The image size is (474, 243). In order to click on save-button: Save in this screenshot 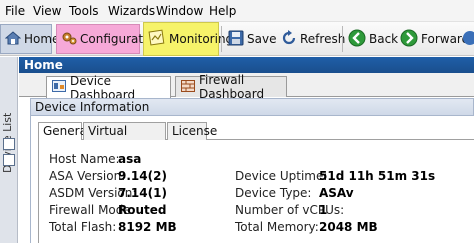, I will do `click(250, 39)`.